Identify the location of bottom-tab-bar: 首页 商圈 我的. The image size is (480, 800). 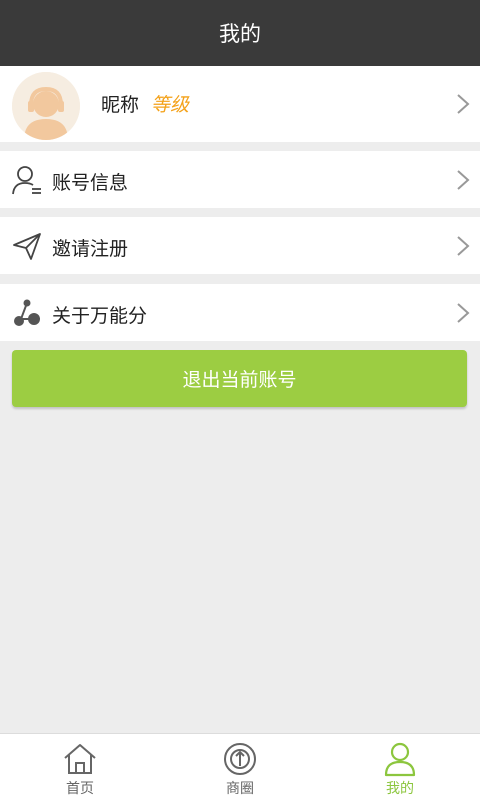
(240, 766).